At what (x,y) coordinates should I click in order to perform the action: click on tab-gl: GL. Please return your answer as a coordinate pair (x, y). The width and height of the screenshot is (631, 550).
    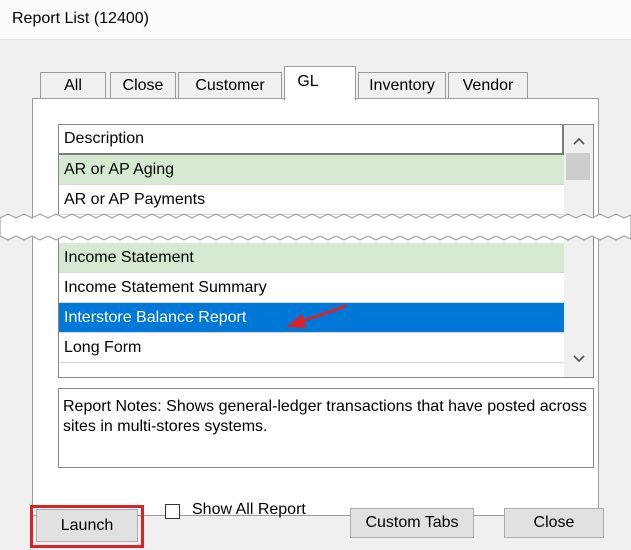
    Looking at the image, I should click on (320, 83).